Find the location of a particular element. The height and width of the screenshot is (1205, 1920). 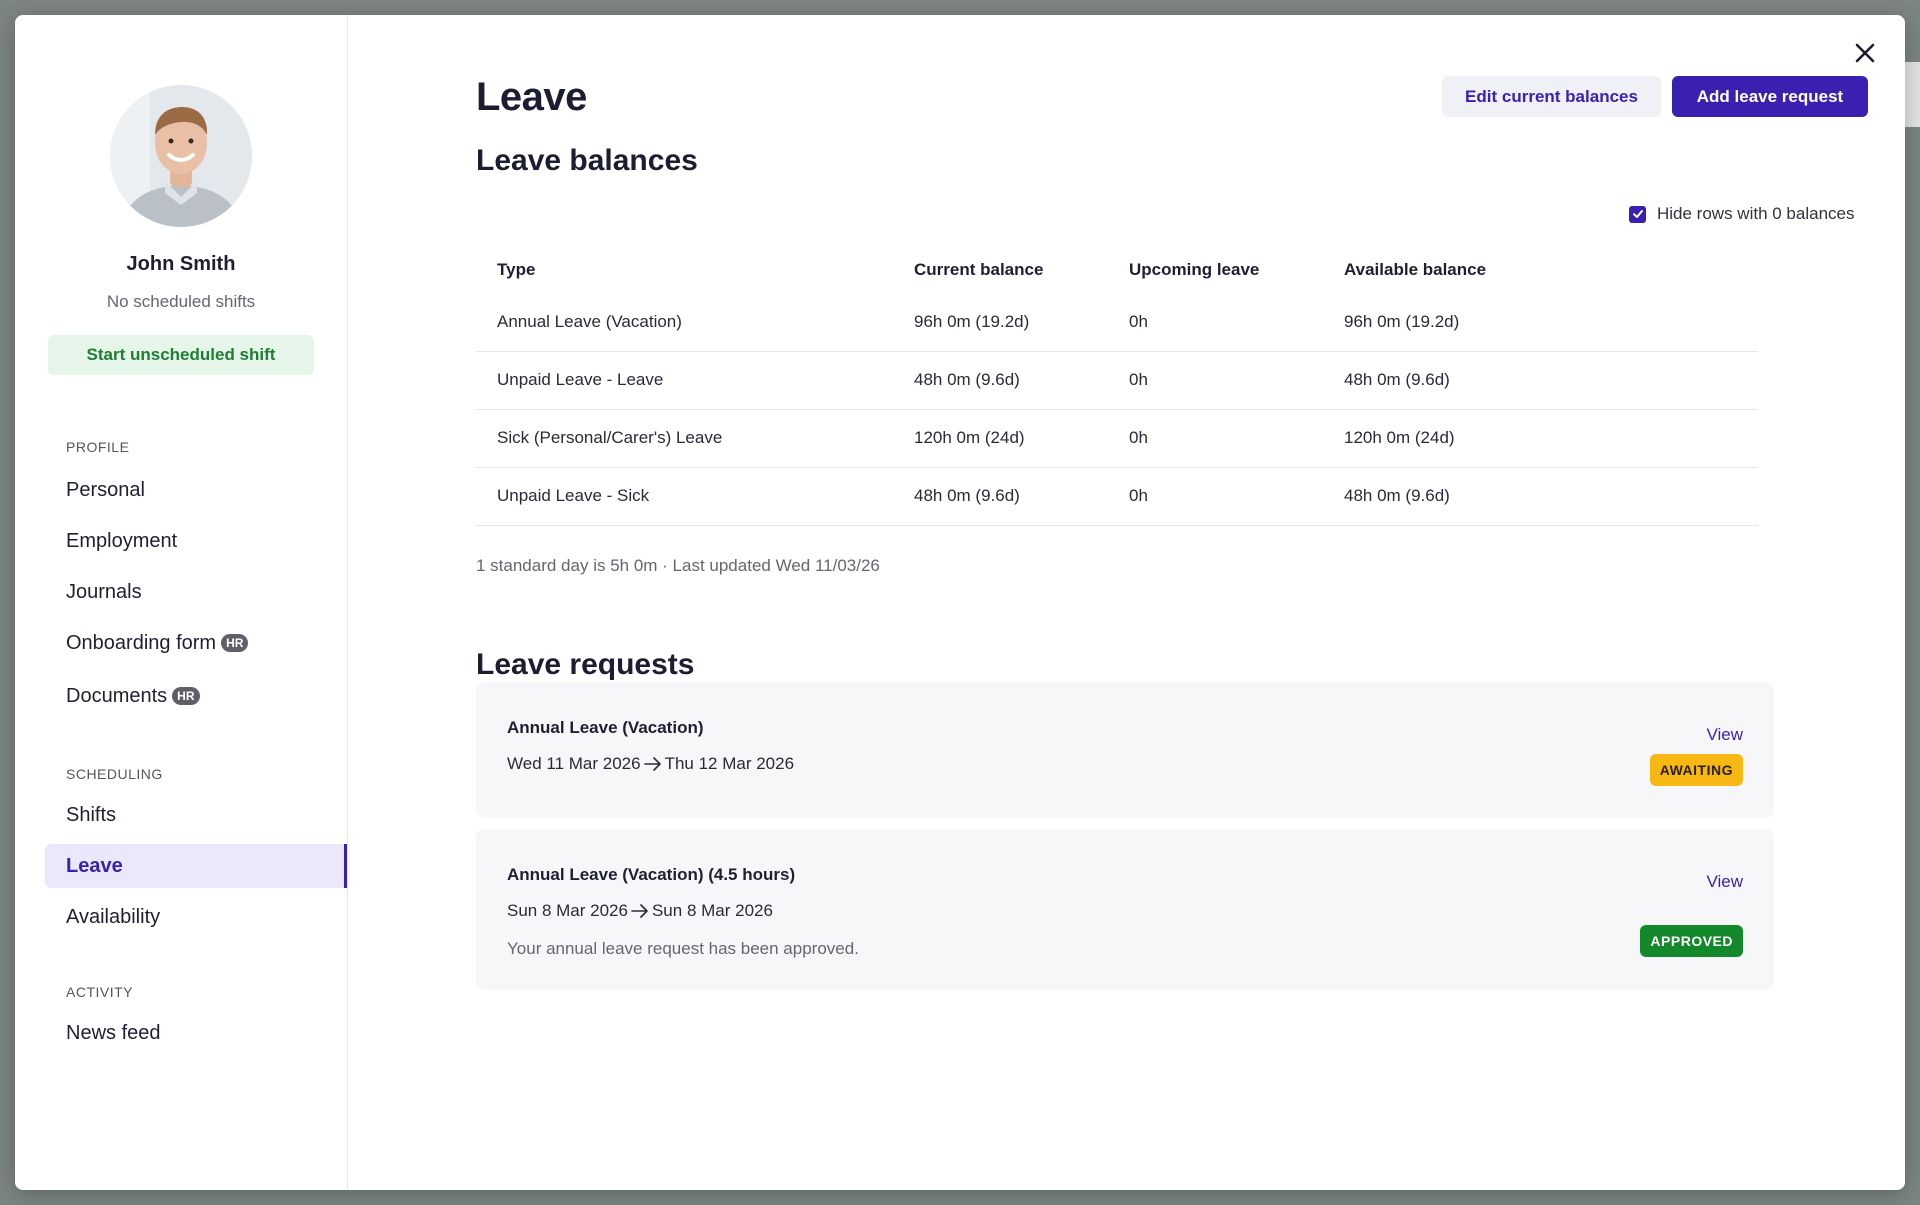

edit-current-balances-button: Edit current balances is located at coordinates (1551, 96).